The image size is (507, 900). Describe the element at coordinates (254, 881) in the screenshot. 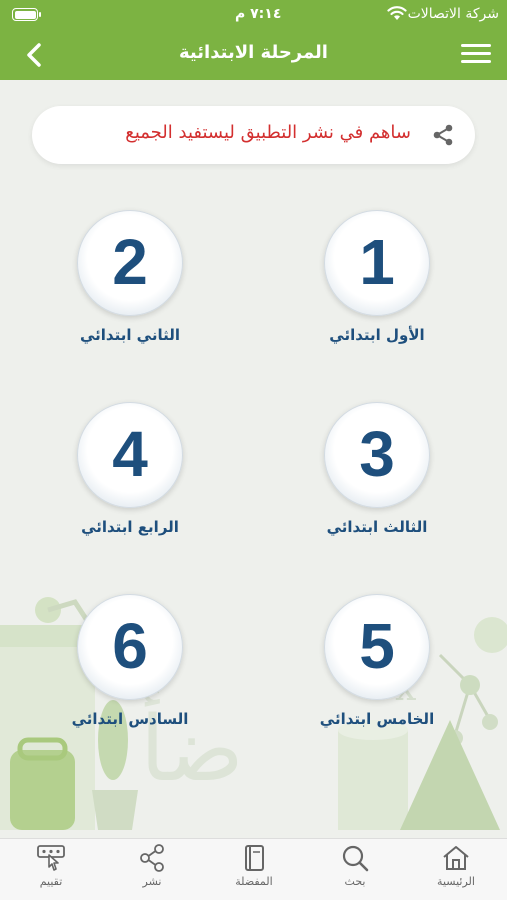

I see `nav-favorites-label: المفضلة` at that location.